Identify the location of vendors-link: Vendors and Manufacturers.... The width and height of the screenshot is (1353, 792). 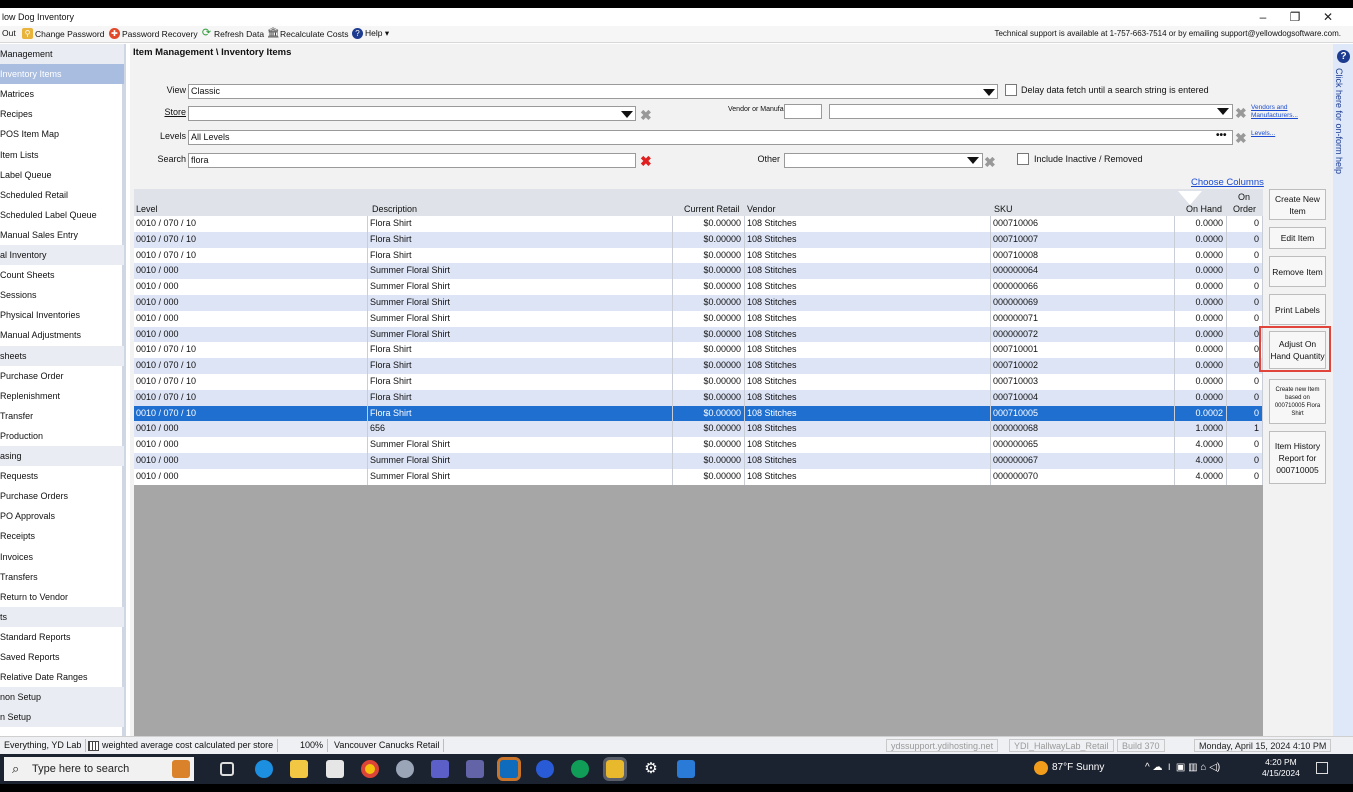
(1277, 112).